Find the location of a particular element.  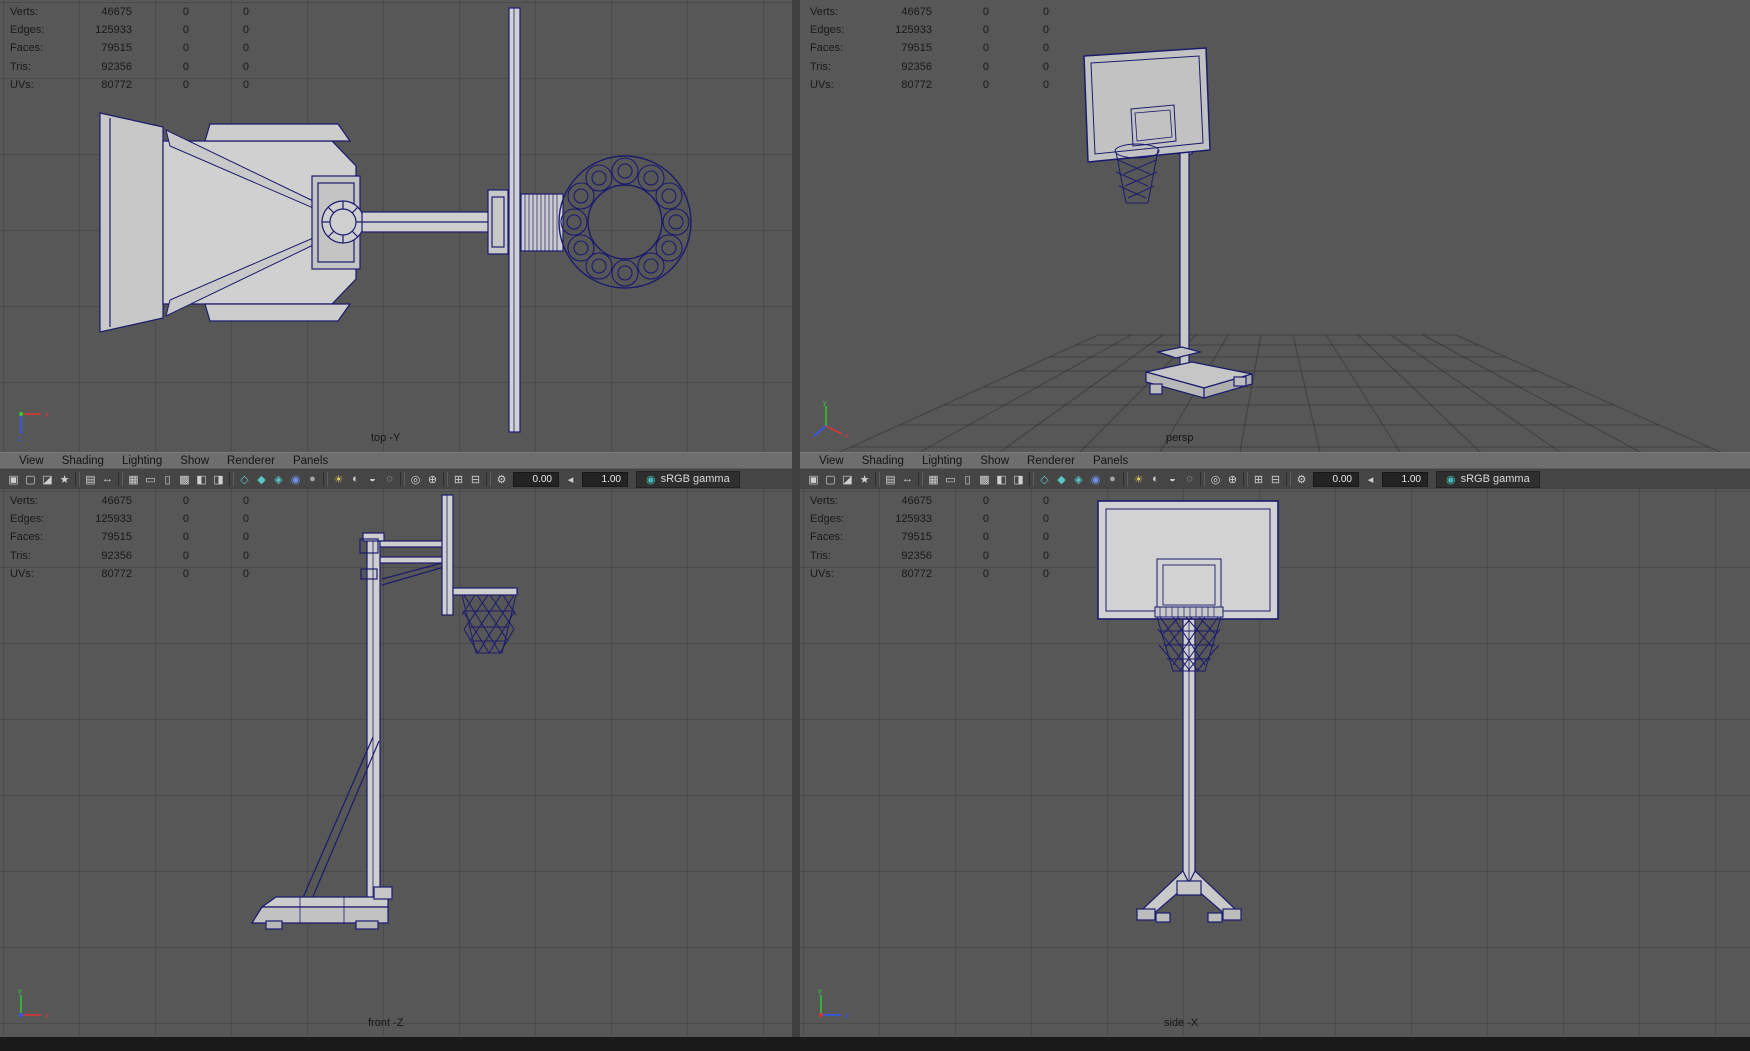

pole is located at coordinates (1185, 256).